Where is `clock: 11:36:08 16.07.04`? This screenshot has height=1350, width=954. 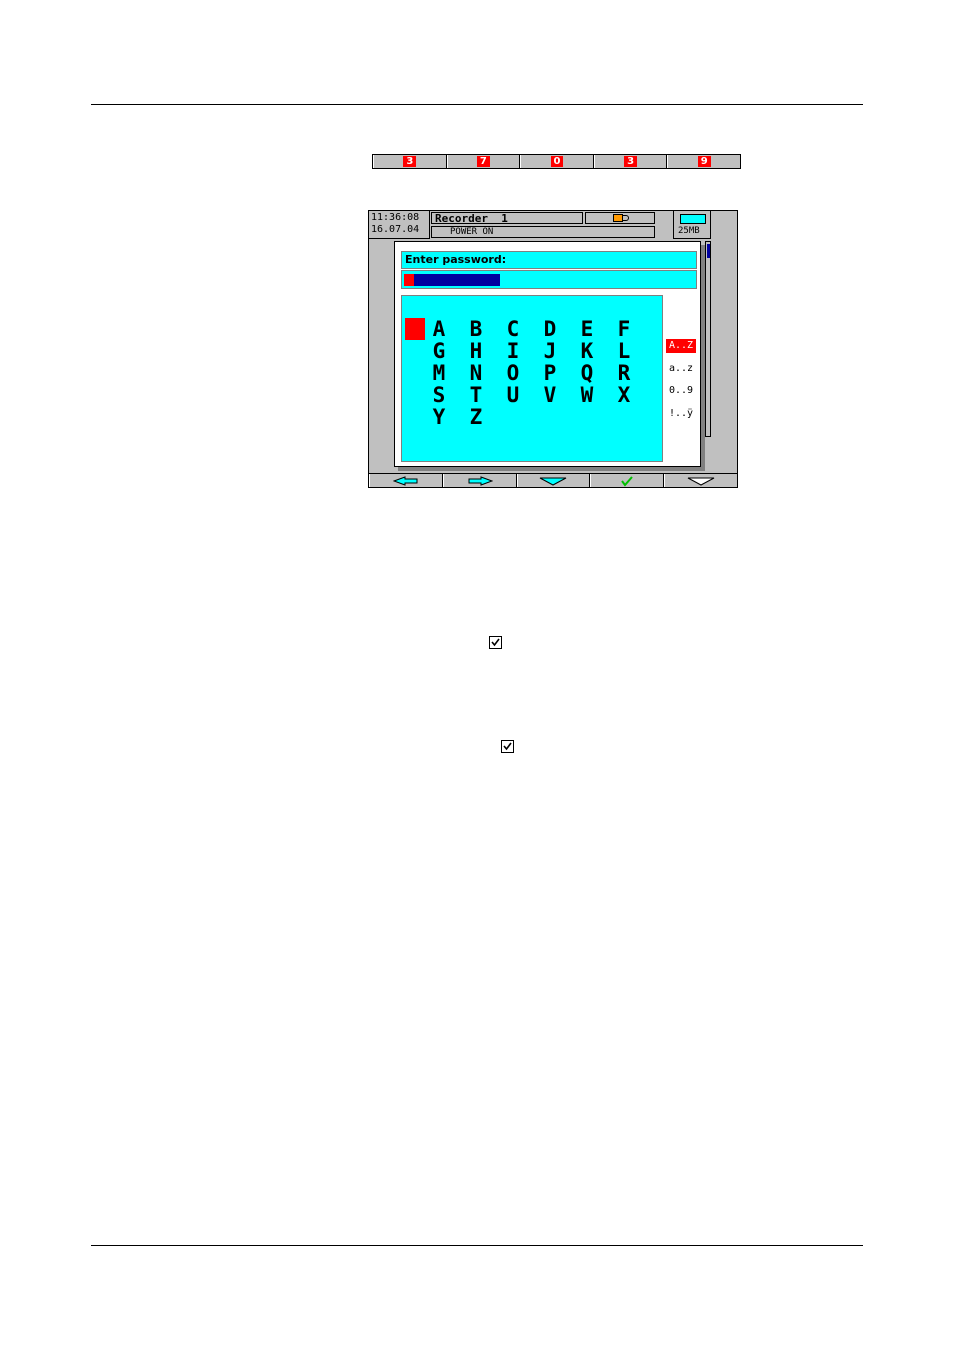 clock: 11:36:08 16.07.04 is located at coordinates (399, 225).